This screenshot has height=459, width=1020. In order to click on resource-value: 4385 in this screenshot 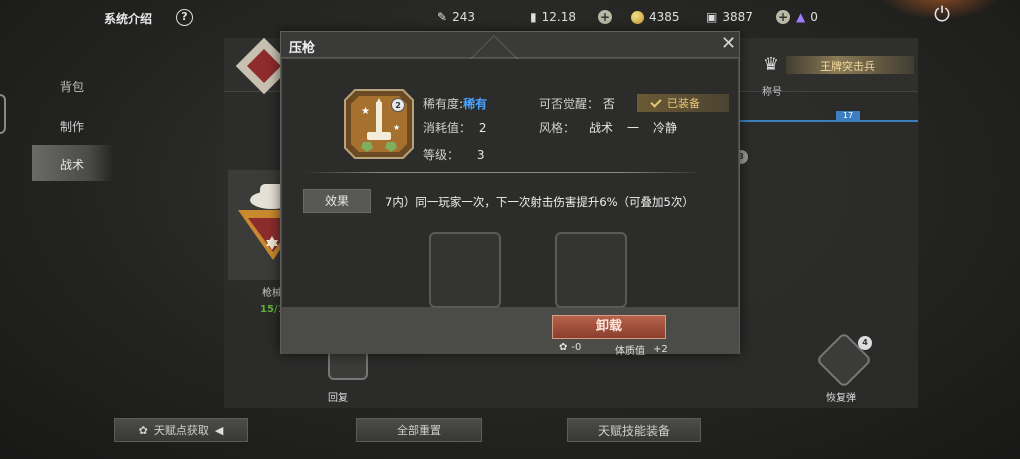, I will do `click(664, 17)`.